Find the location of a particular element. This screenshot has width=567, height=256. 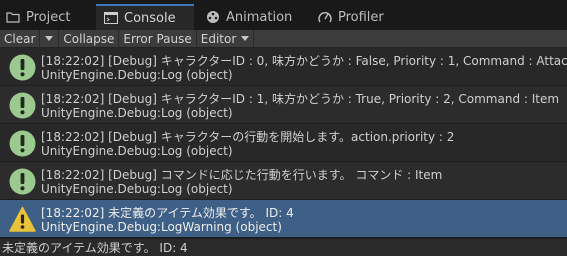

clear-options-dropdown is located at coordinates (50, 38).